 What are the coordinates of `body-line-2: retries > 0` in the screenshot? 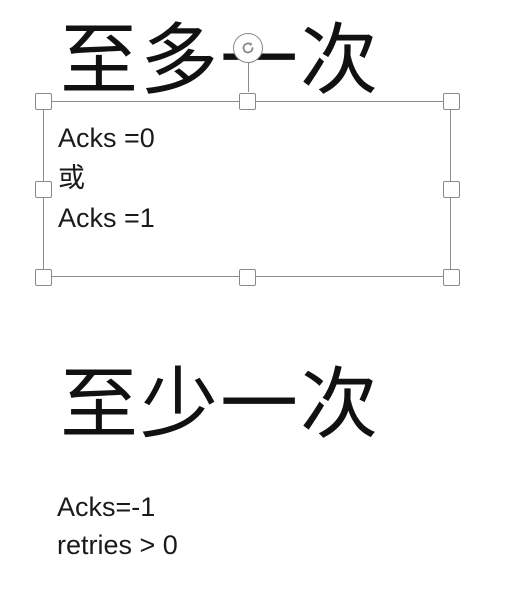 It's located at (117, 545).